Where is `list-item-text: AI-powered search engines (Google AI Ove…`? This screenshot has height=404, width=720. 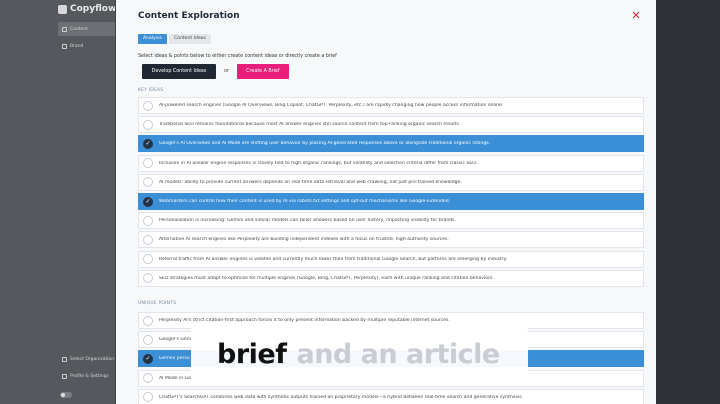
list-item-text: AI-powered search engines (Google AI Ove… is located at coordinates (331, 105).